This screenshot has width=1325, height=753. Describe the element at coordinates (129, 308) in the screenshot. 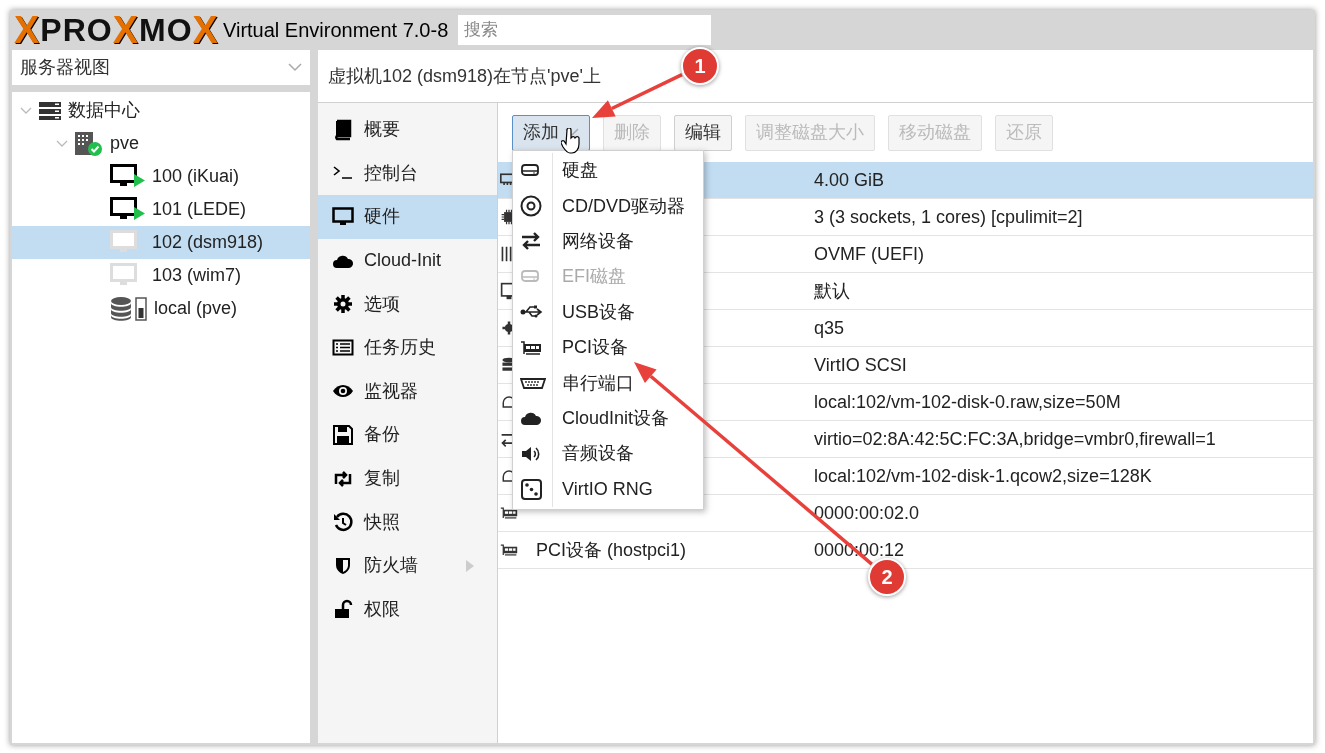

I see `storage-icon` at that location.